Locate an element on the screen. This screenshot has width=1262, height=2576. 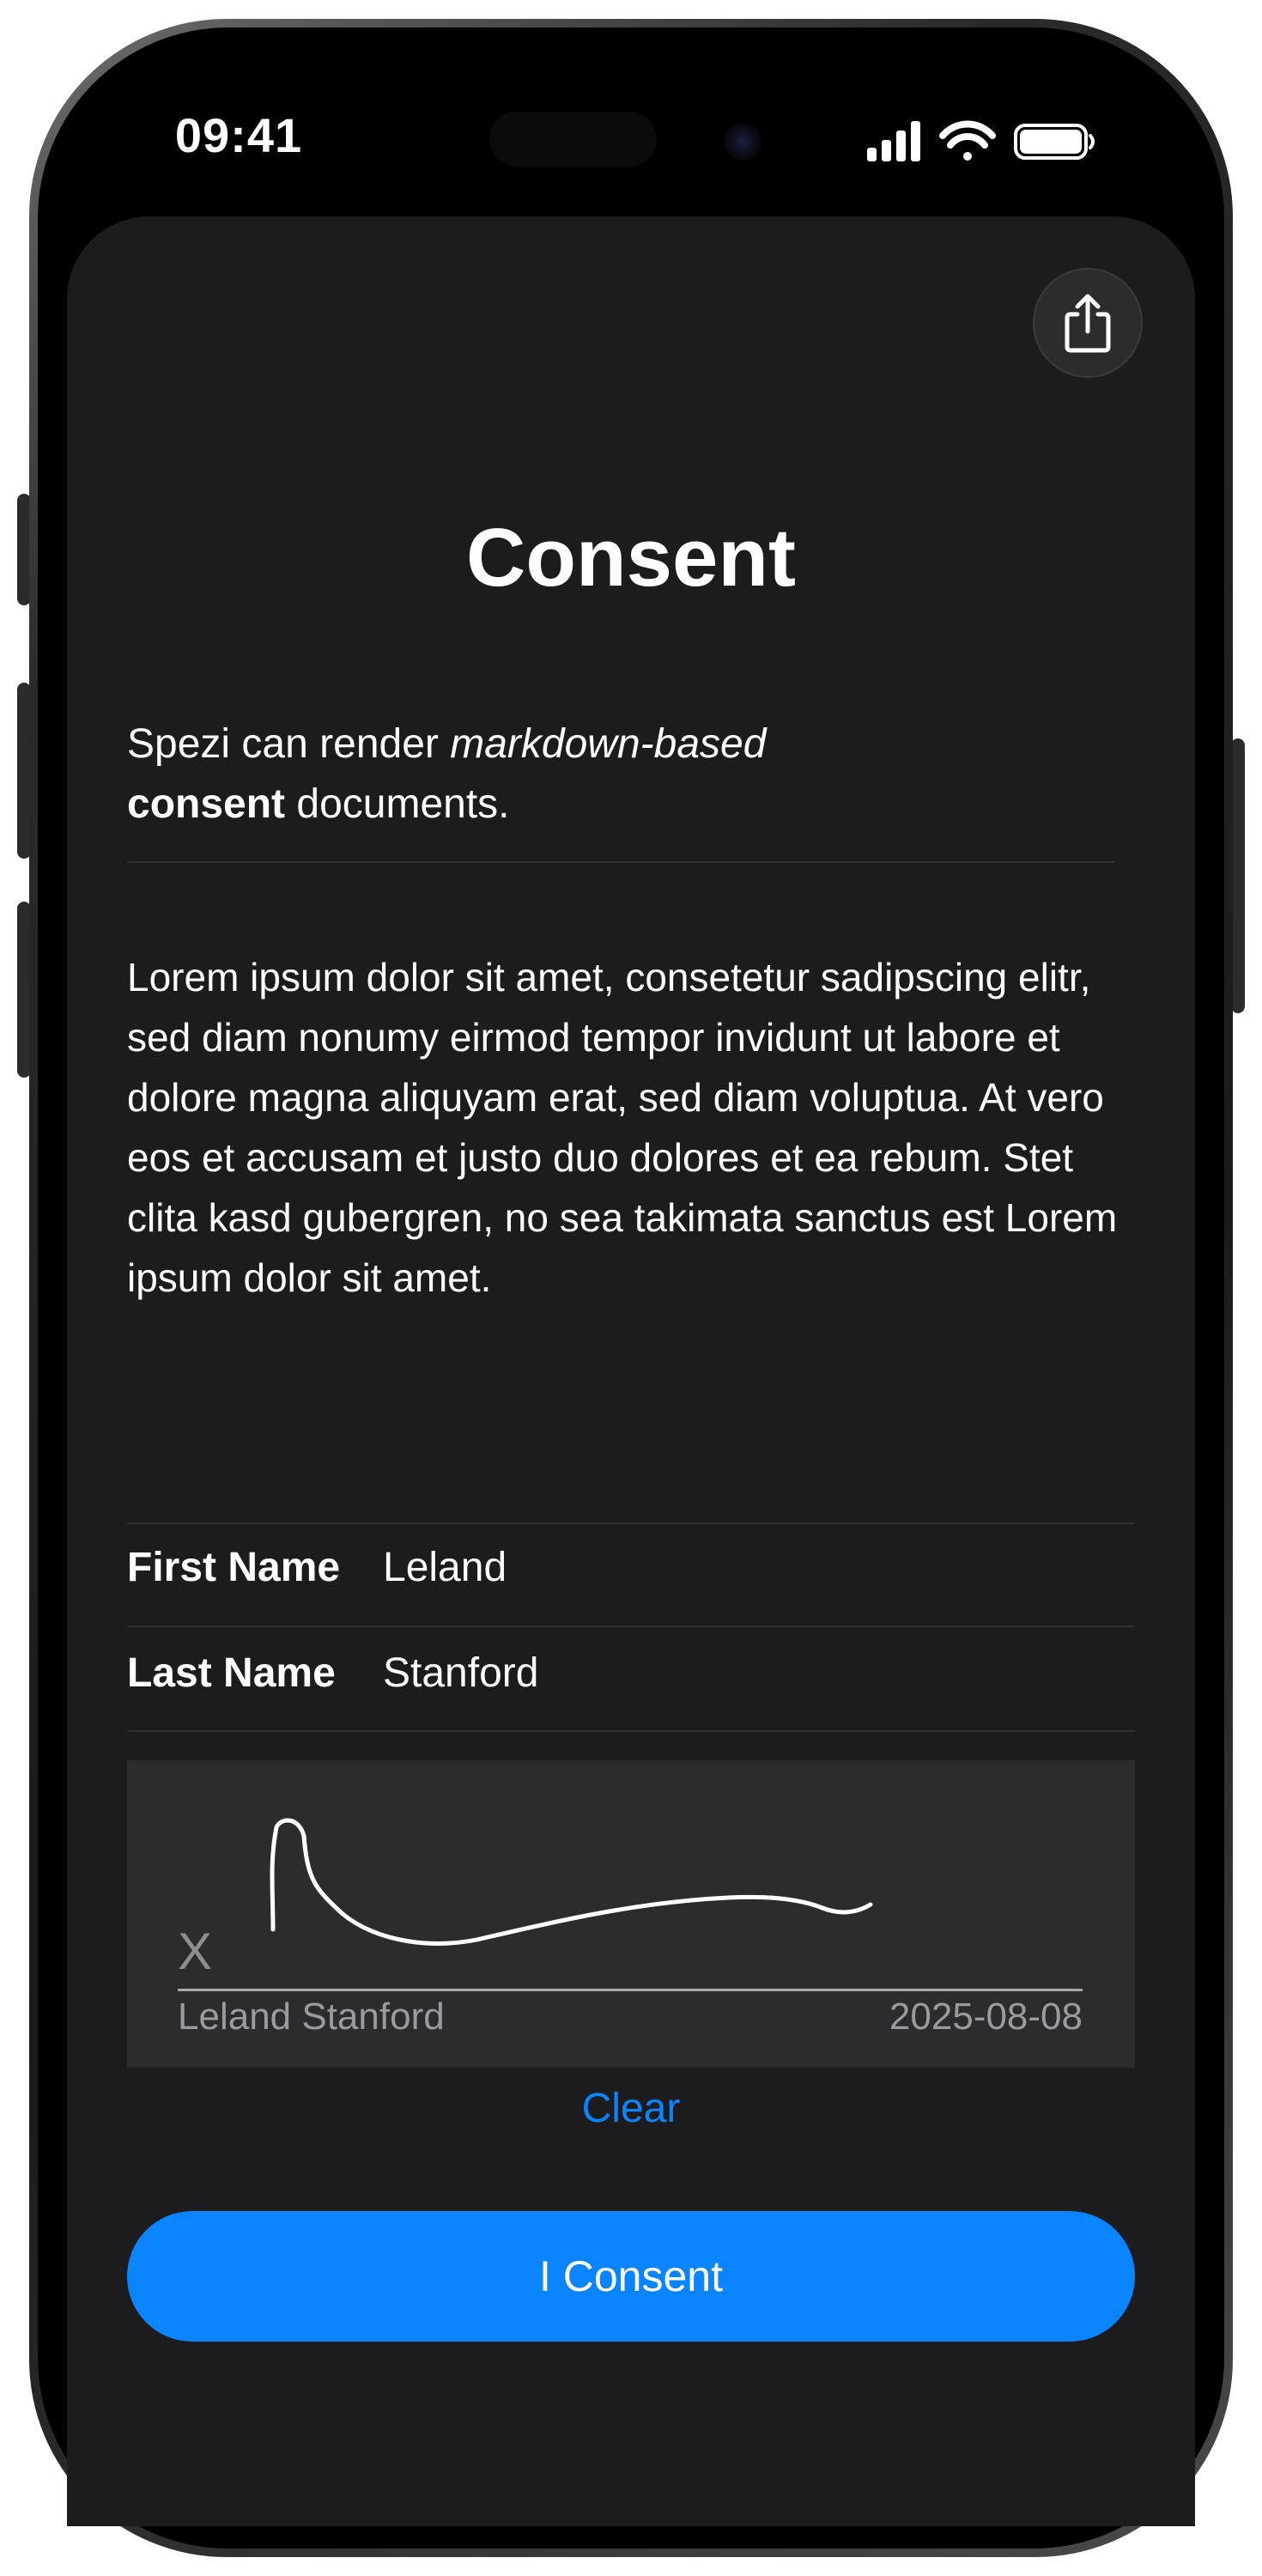
dynamic-island is located at coordinates (573, 139).